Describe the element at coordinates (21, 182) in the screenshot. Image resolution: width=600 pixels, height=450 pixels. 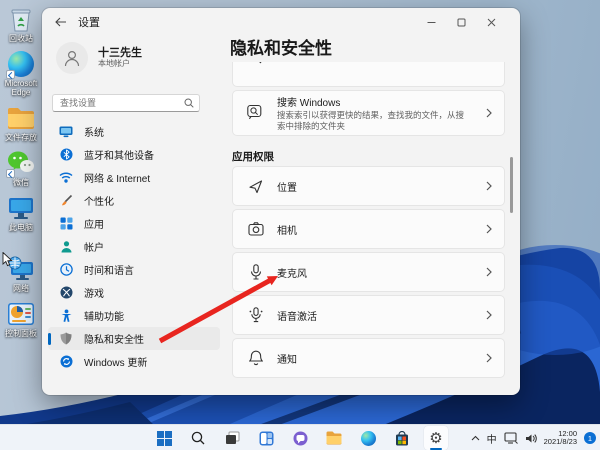
I see `desktop-icon-label: 微信` at that location.